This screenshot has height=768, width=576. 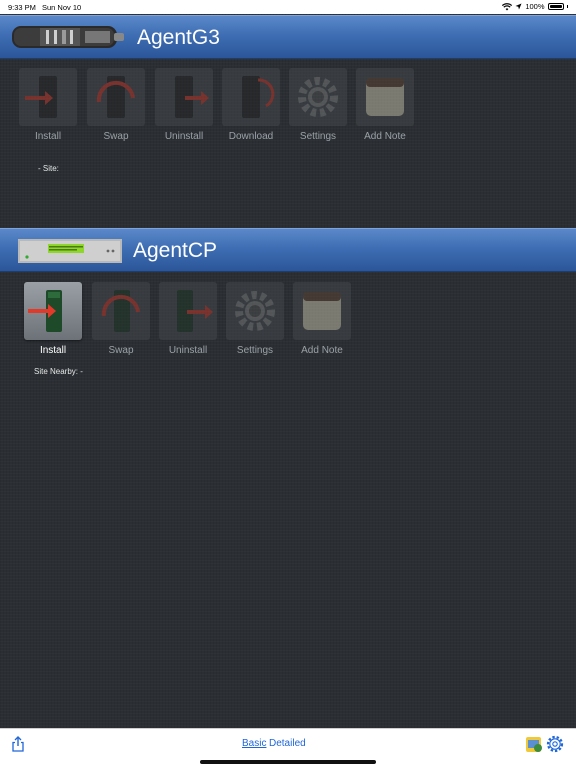 I want to click on cp-site-nearby-text: Site Nearby: -, so click(x=58, y=371).